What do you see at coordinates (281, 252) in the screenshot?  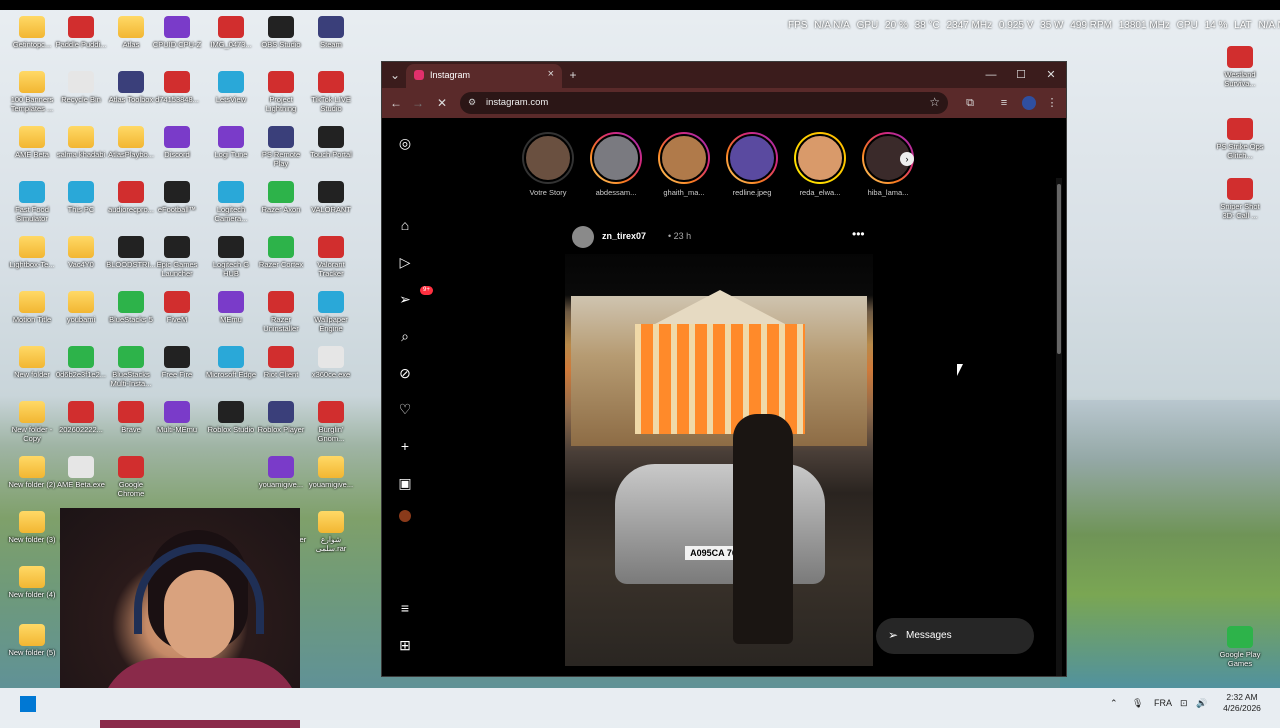 I see `desktop-icon: Razer Cortex` at bounding box center [281, 252].